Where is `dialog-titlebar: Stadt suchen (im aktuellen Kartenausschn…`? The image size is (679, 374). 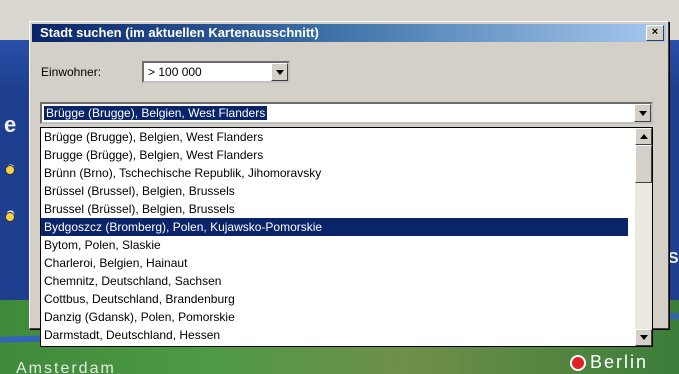
dialog-titlebar: Stadt suchen (im aktuellen Kartenausschn… is located at coordinates (349, 33).